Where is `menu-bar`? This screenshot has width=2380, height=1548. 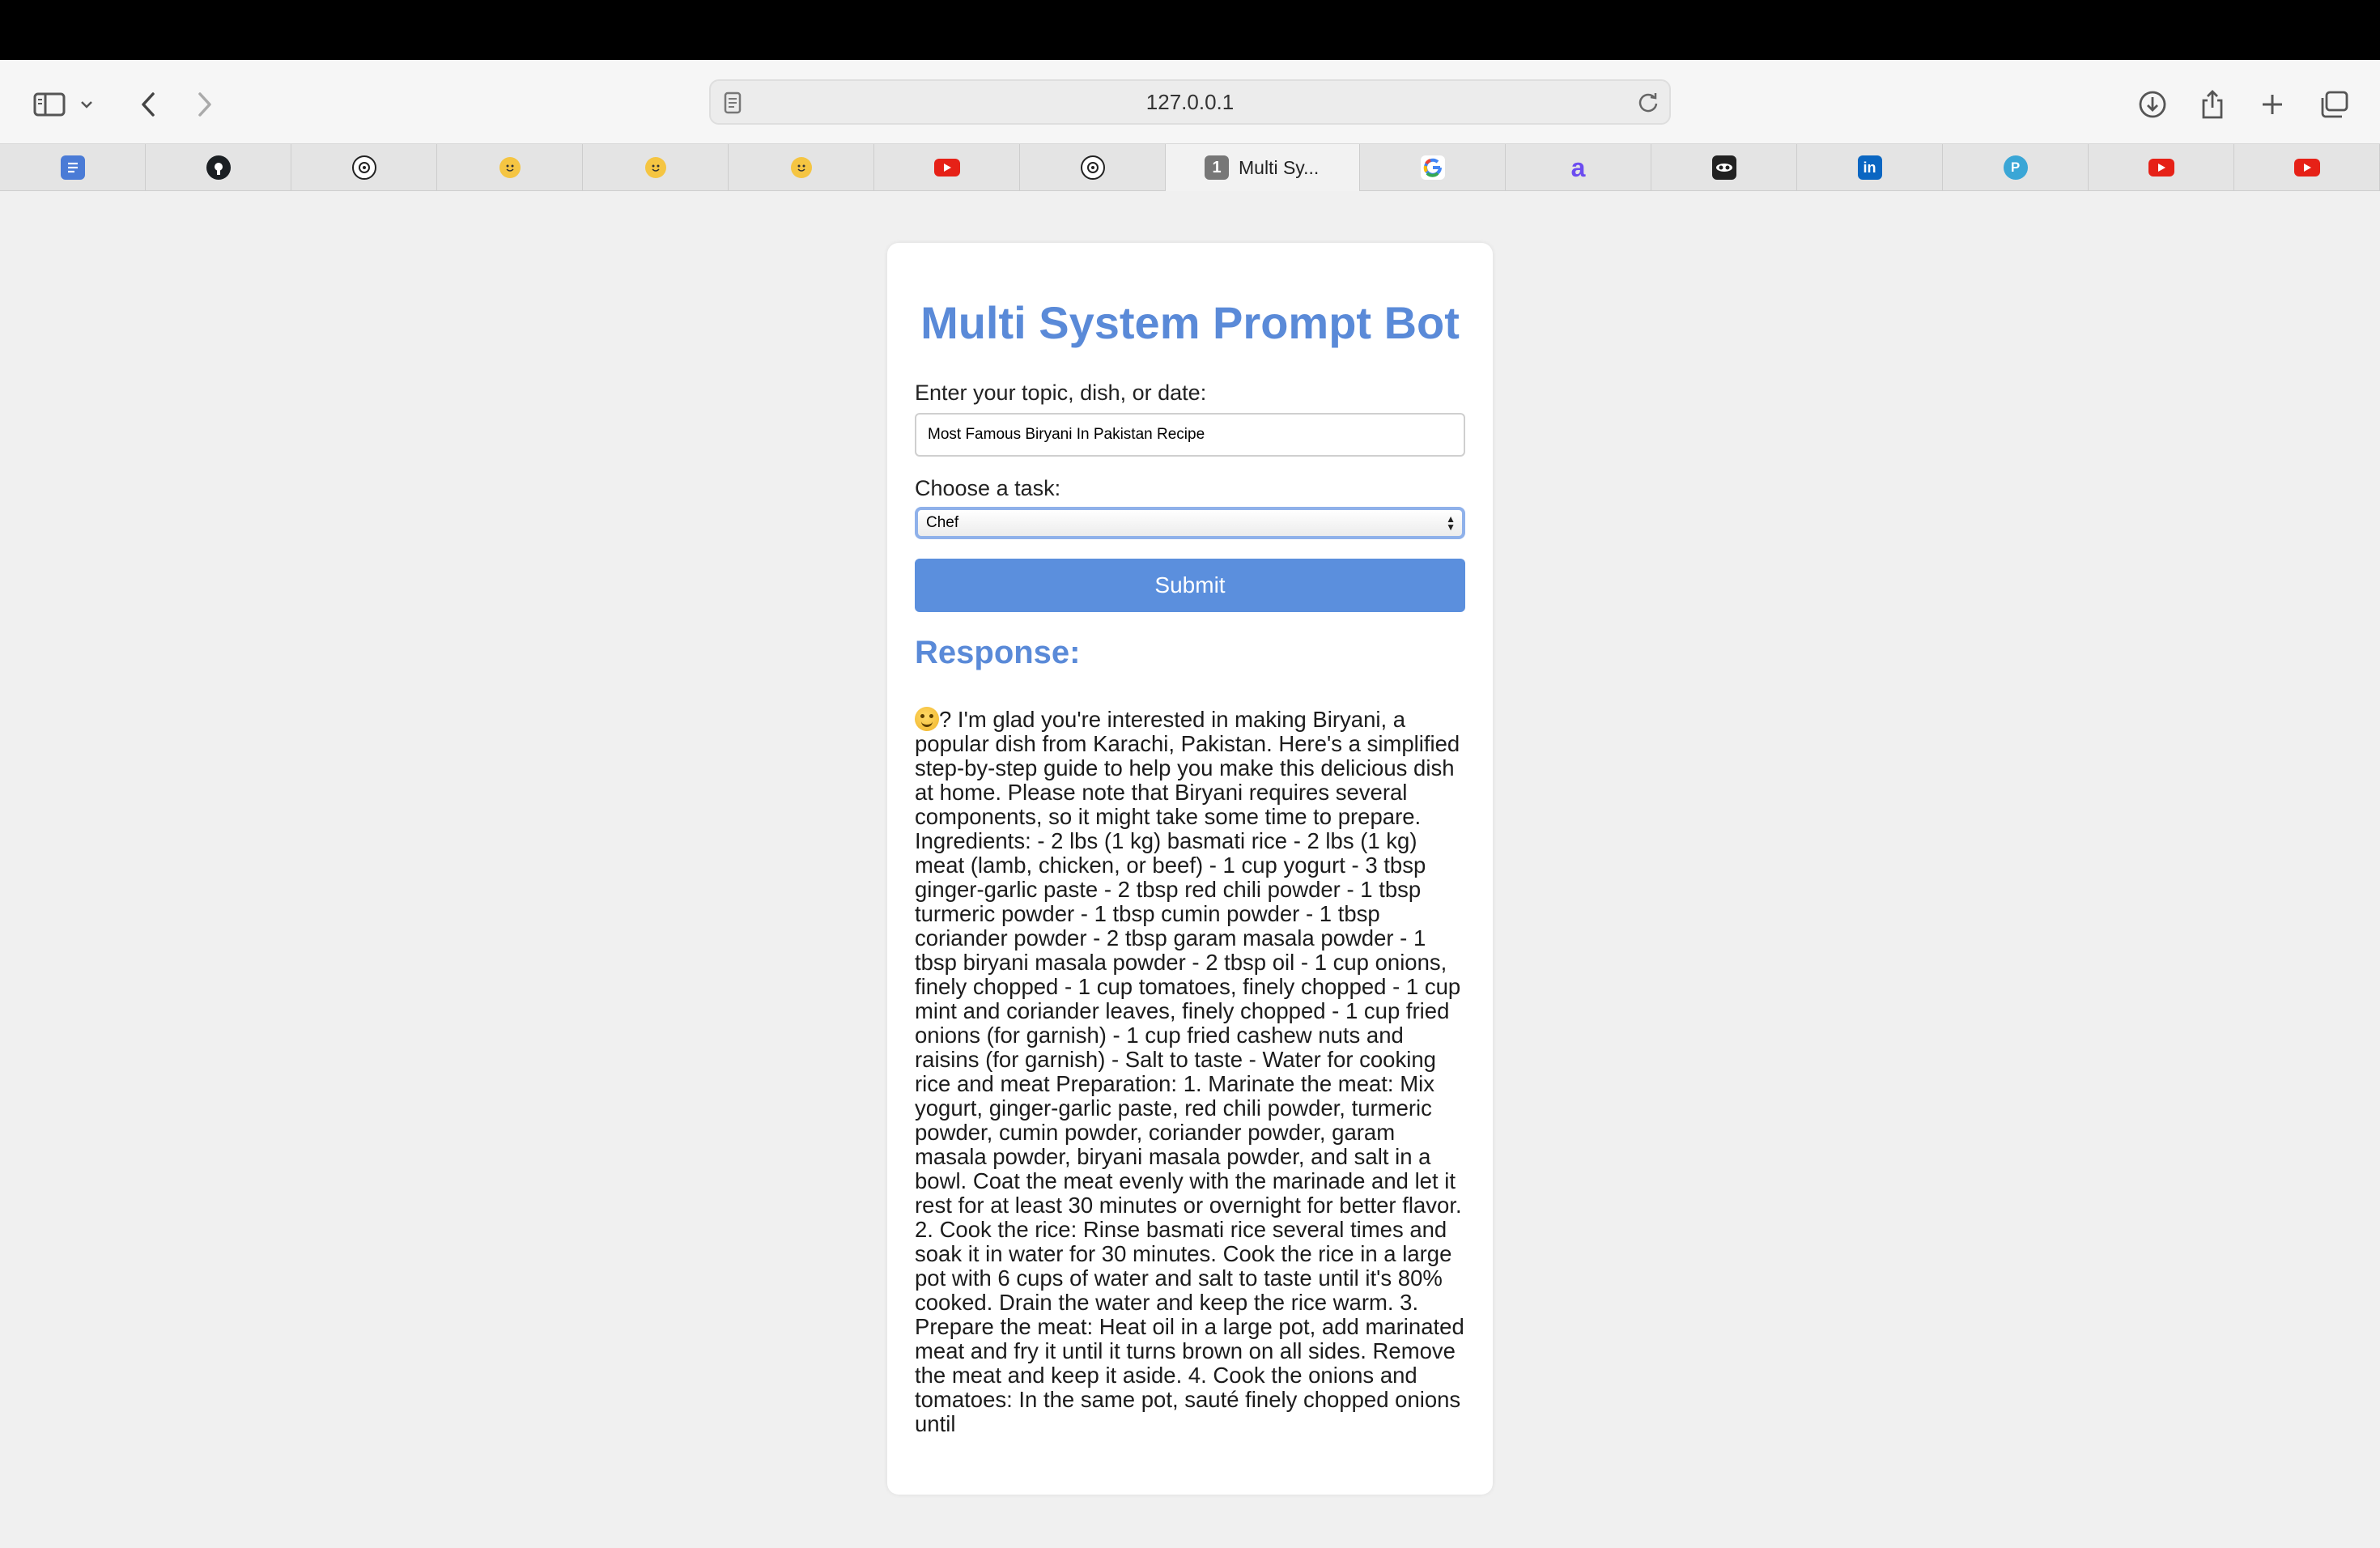 menu-bar is located at coordinates (1190, 30).